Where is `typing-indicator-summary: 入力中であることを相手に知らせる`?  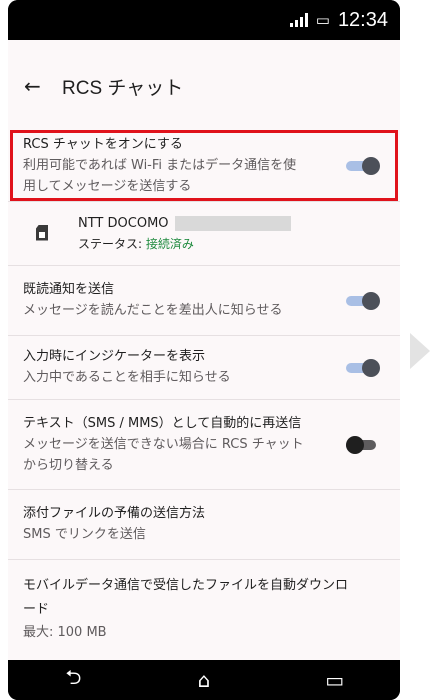 typing-indicator-summary: 入力中であることを相手に知らせる is located at coordinates (127, 377).